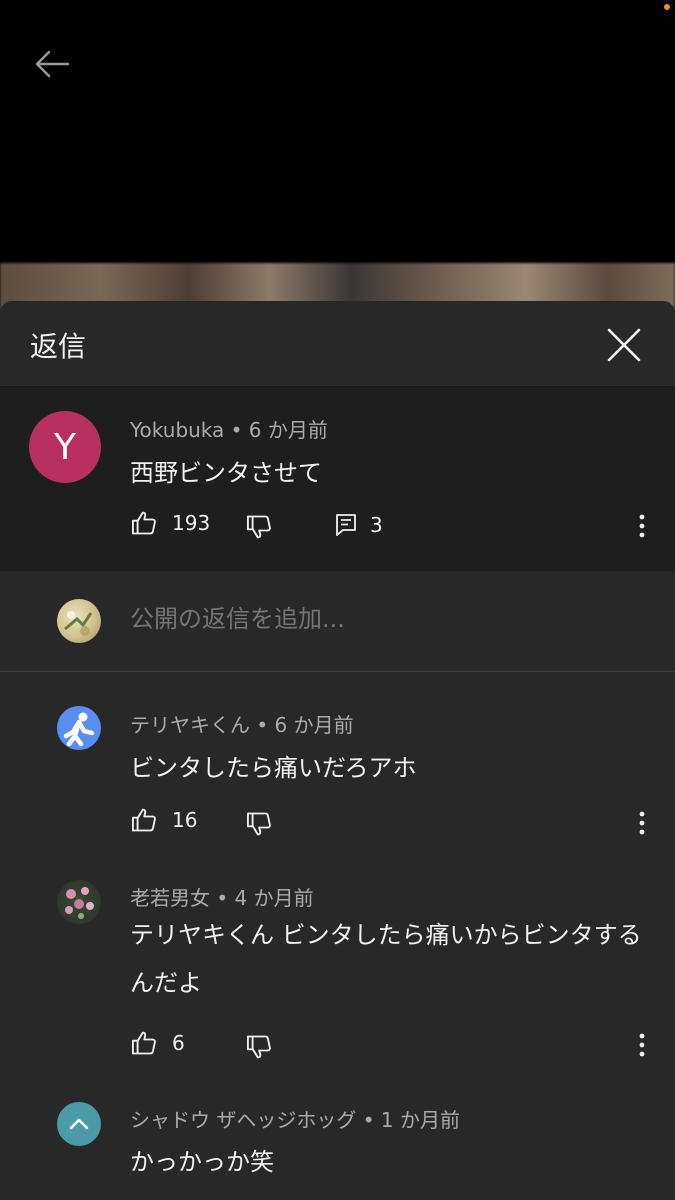 Image resolution: width=675 pixels, height=1200 pixels. I want to click on panel-header: 返信, so click(337, 344).